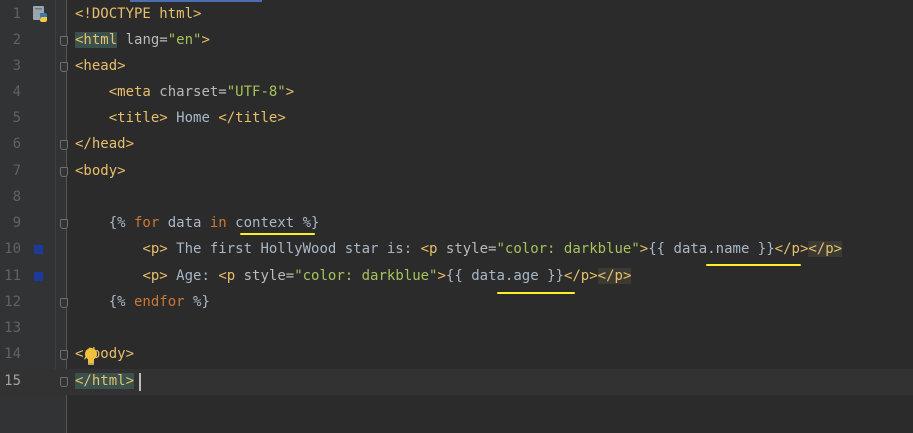  Describe the element at coordinates (100, 171) in the screenshot. I see `body-open-tag: <body>` at that location.